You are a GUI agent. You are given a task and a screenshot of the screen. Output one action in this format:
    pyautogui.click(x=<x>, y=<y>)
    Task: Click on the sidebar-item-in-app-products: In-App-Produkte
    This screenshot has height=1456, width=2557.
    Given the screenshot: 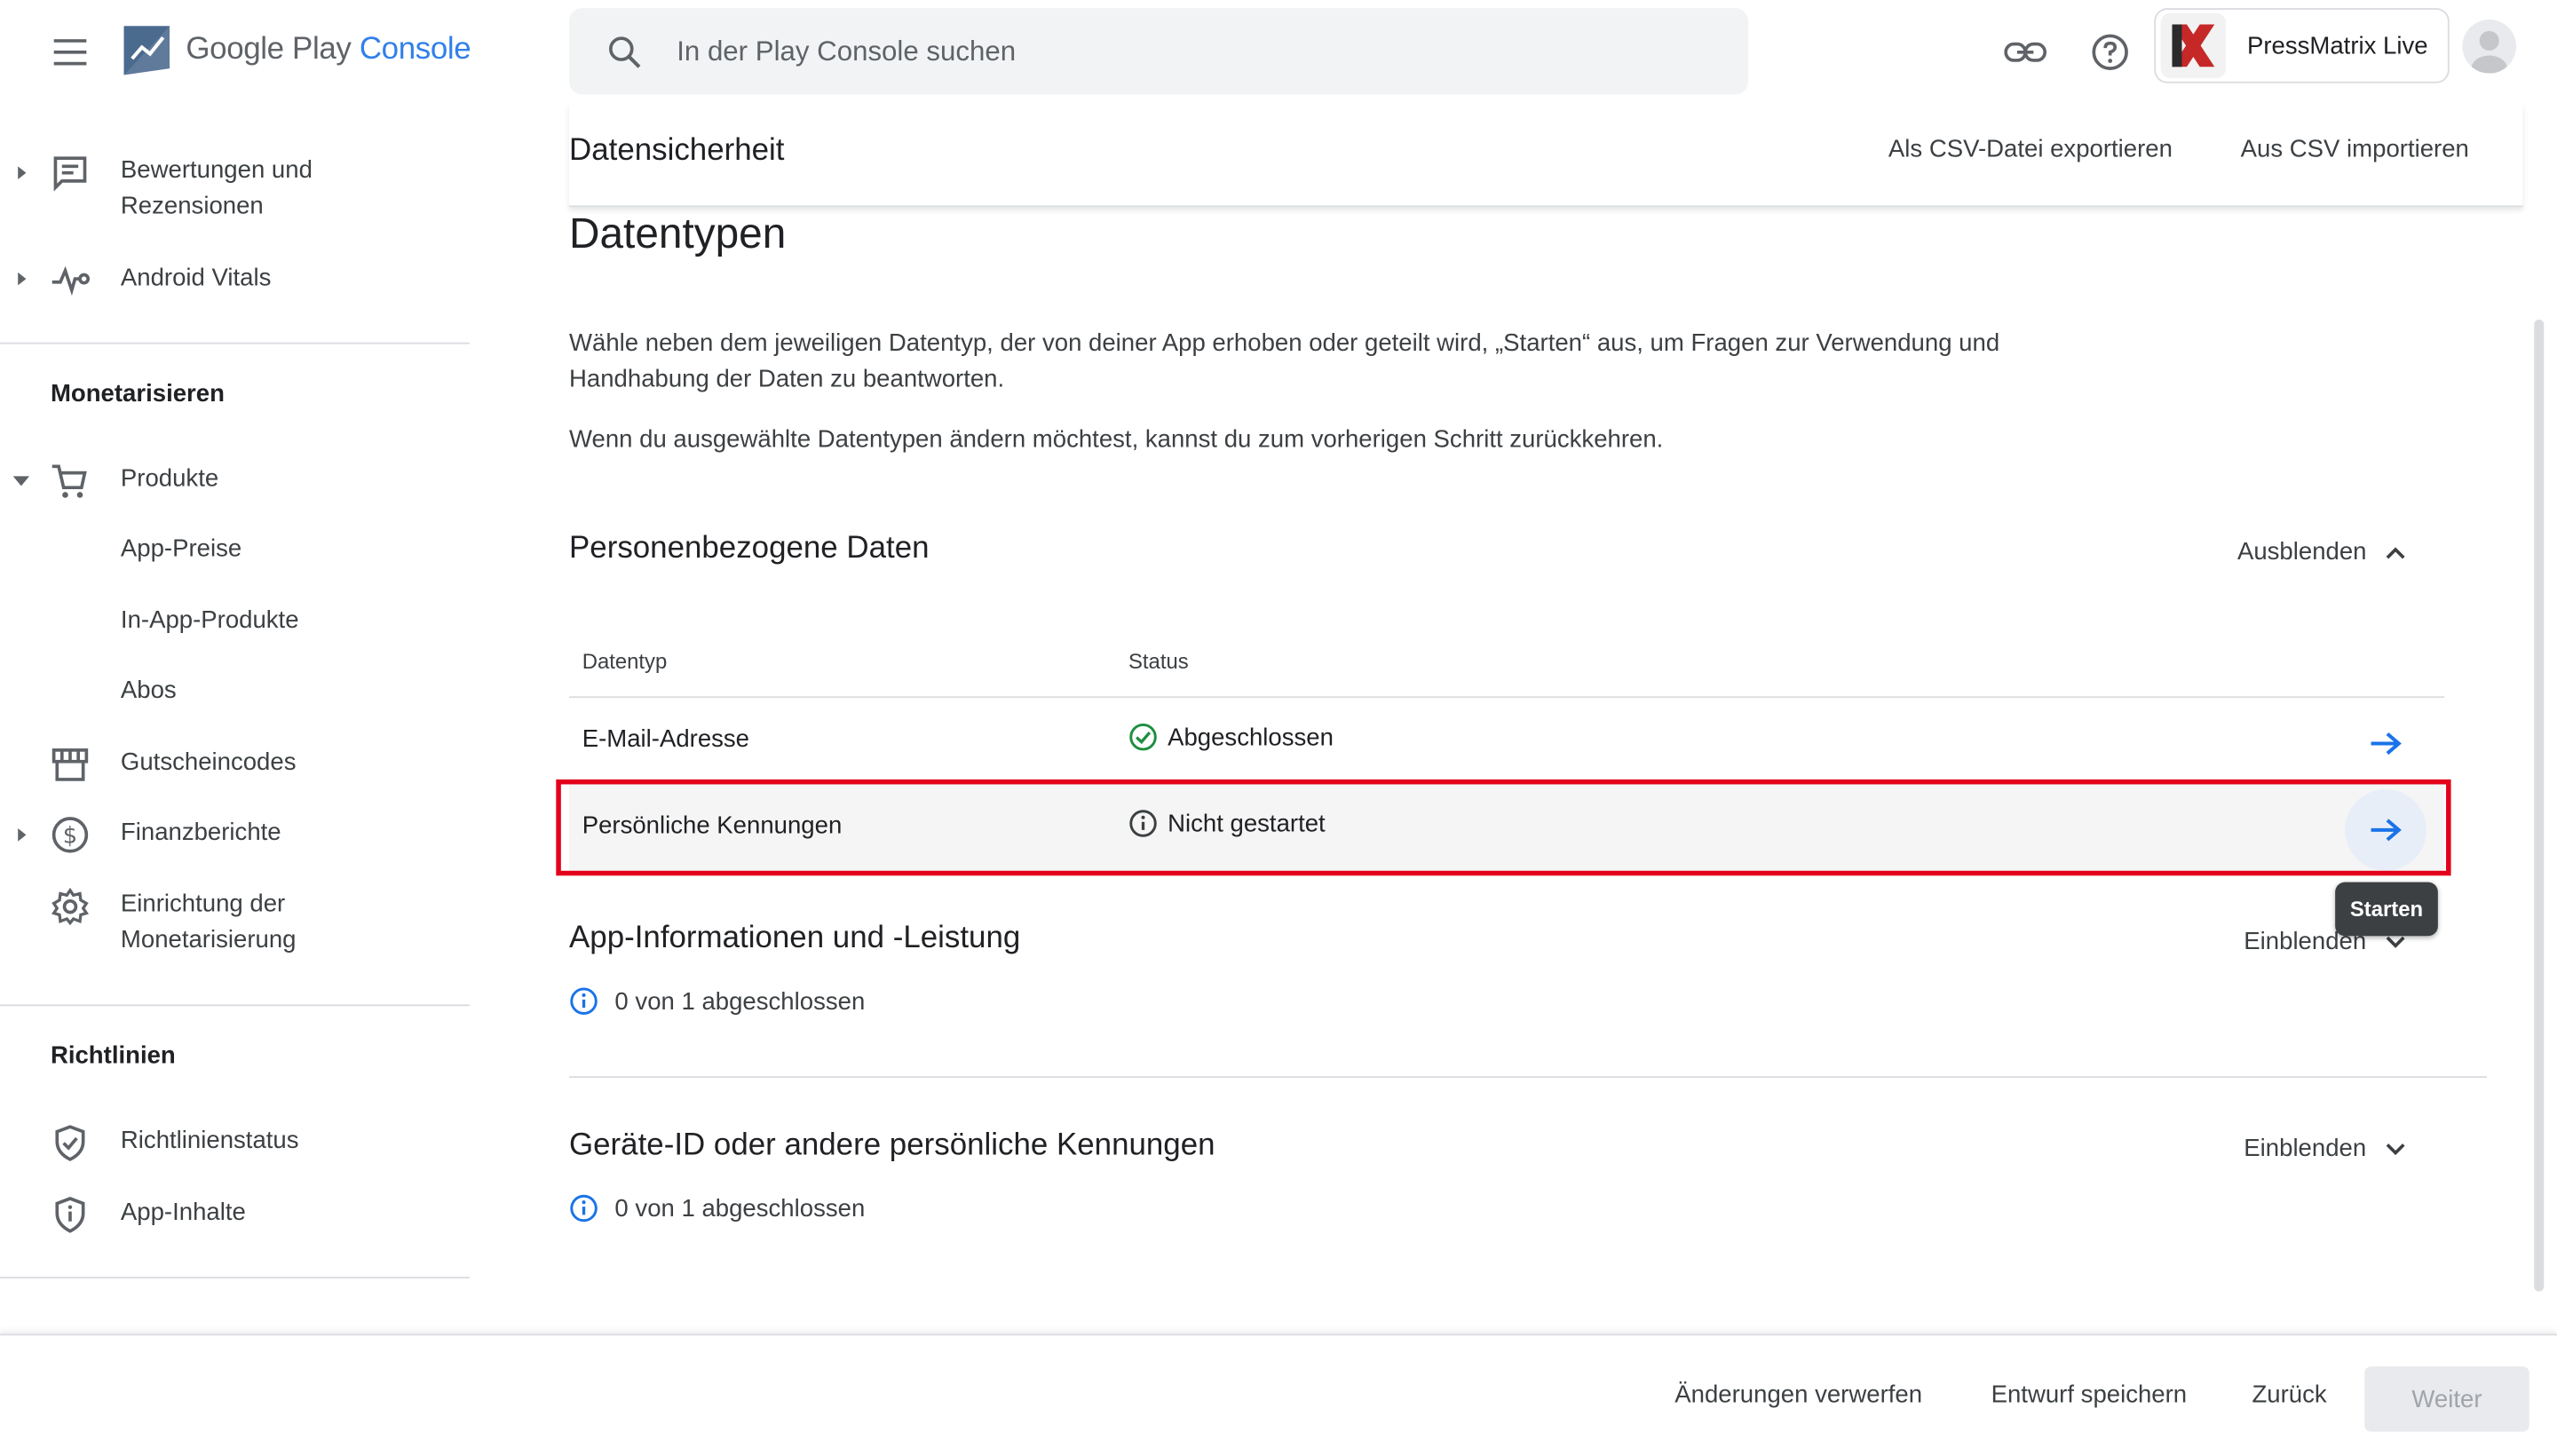 What is the action you would take?
    pyautogui.click(x=210, y=621)
    